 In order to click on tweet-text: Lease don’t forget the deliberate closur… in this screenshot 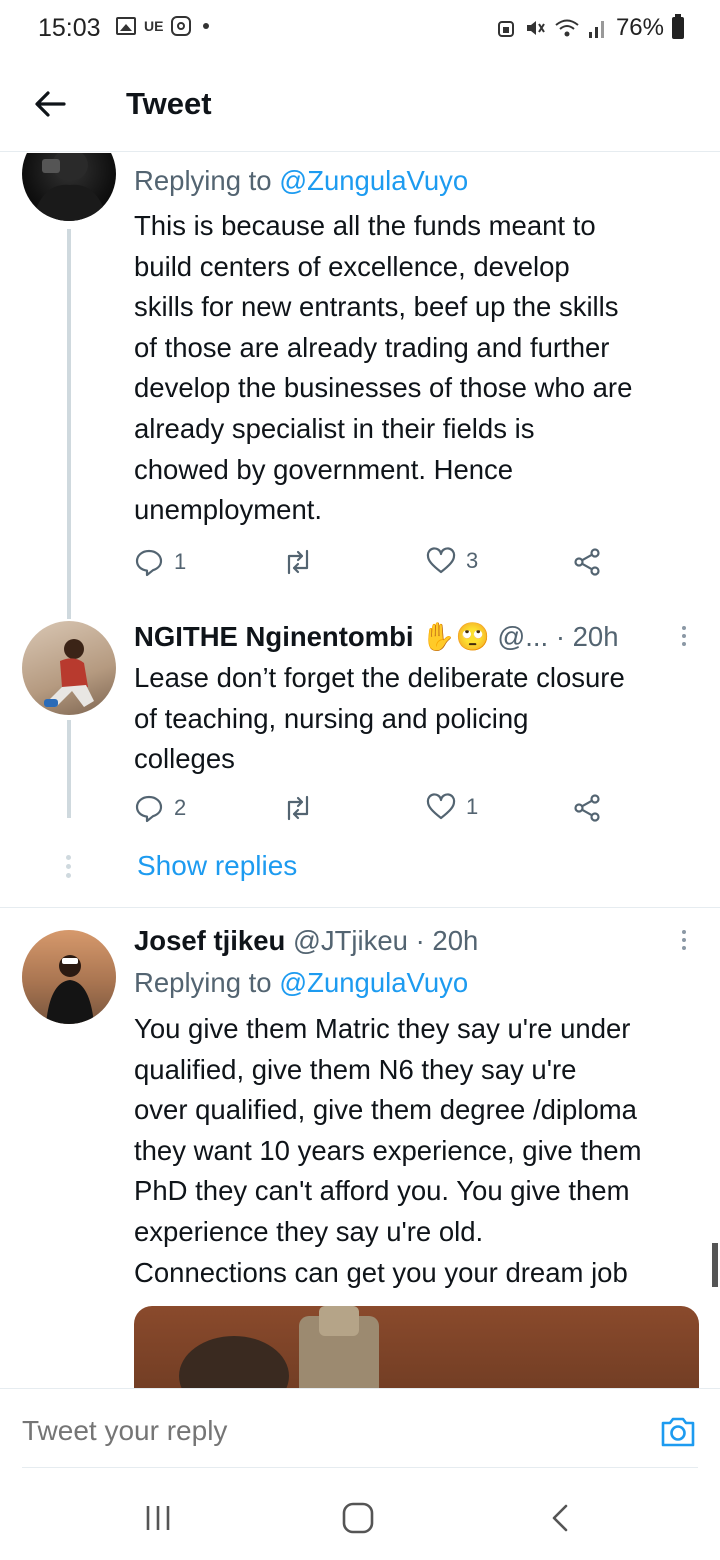, I will do `click(379, 718)`.